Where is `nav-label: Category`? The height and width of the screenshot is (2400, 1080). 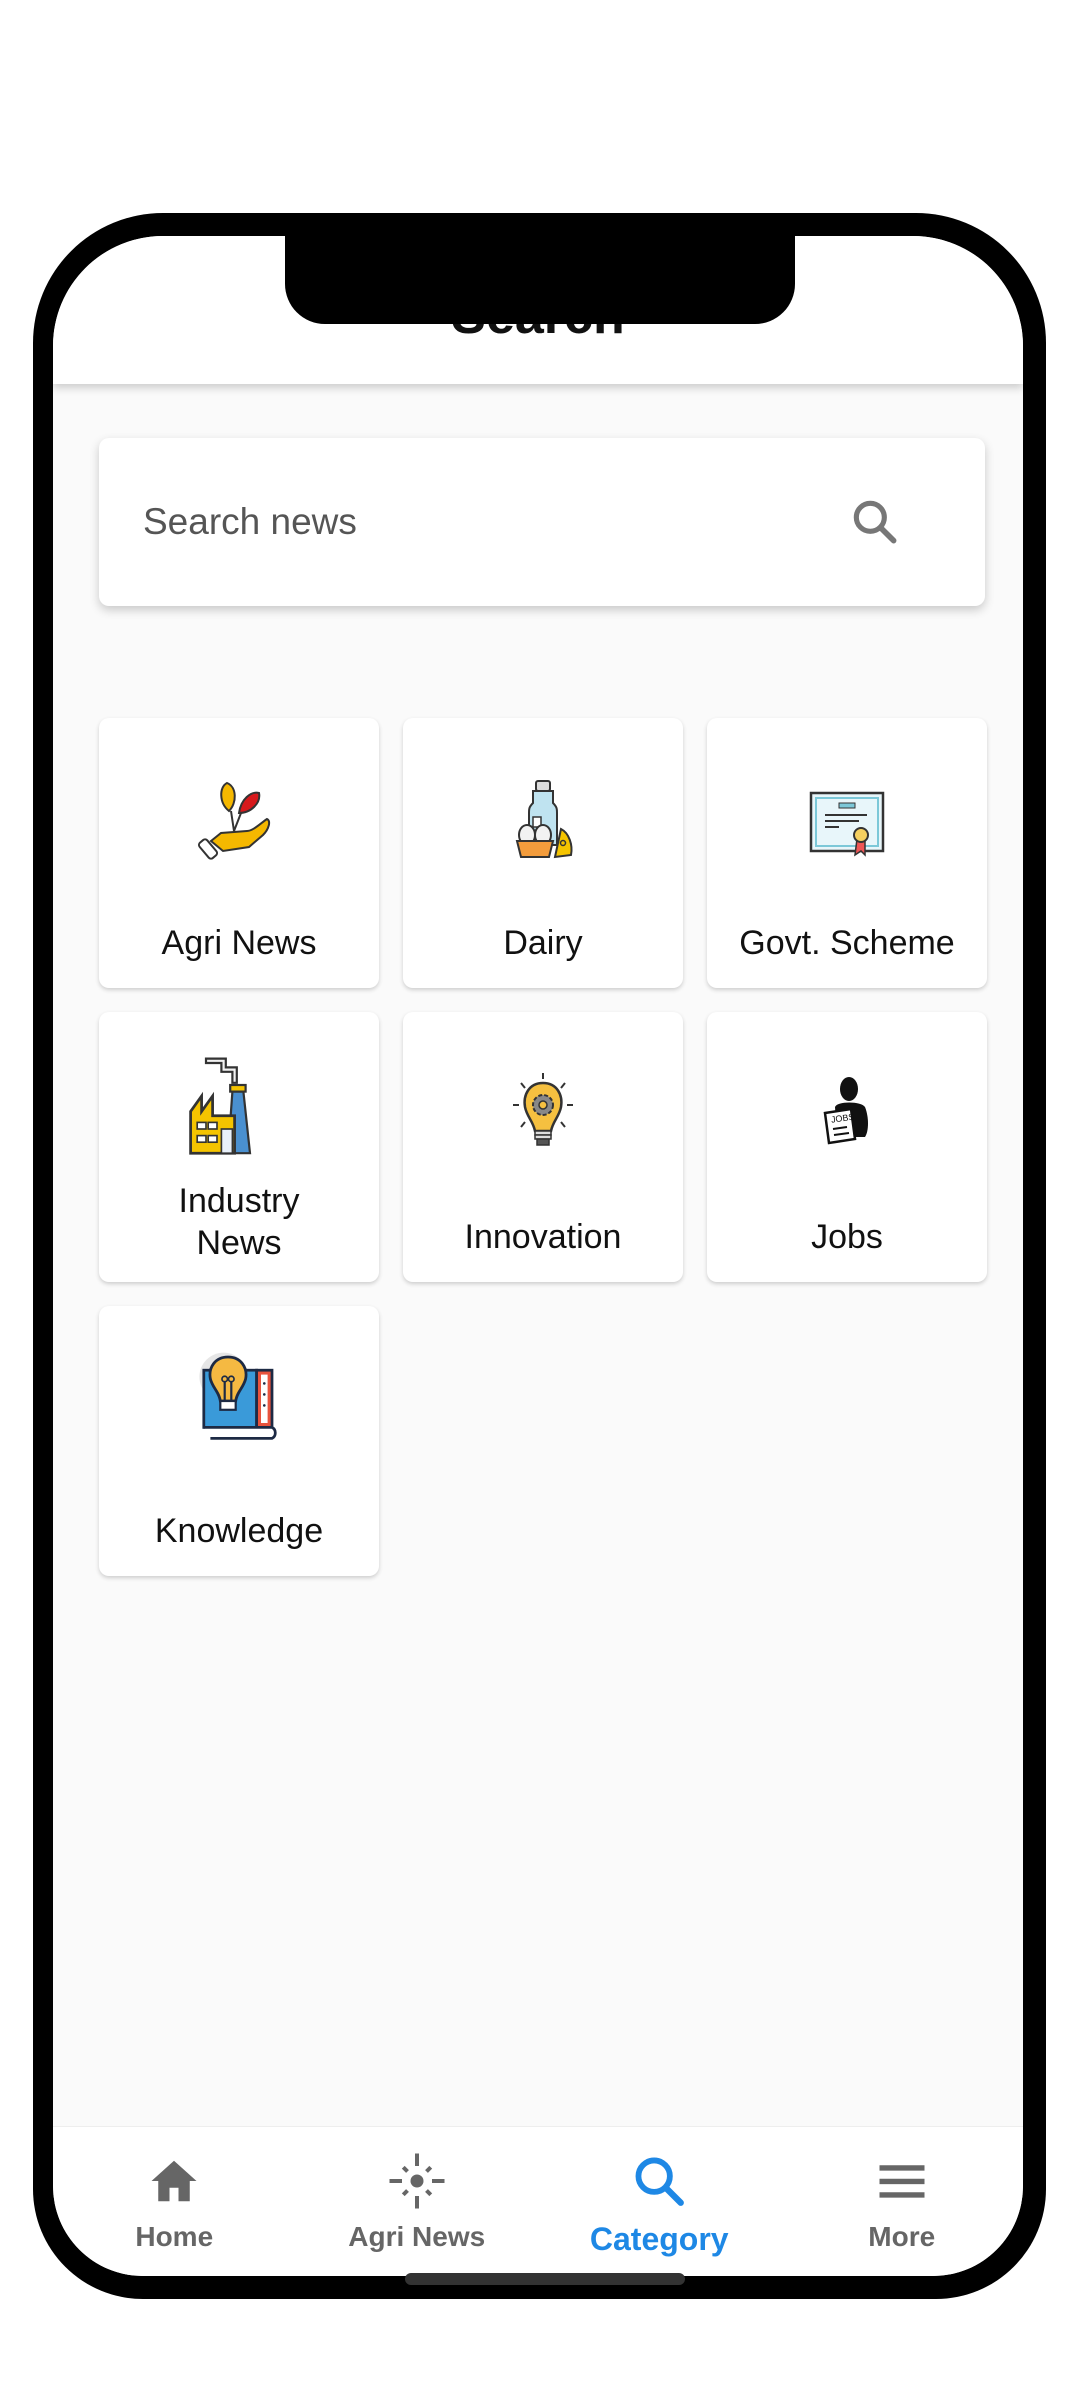
nav-label: Category is located at coordinates (659, 2239).